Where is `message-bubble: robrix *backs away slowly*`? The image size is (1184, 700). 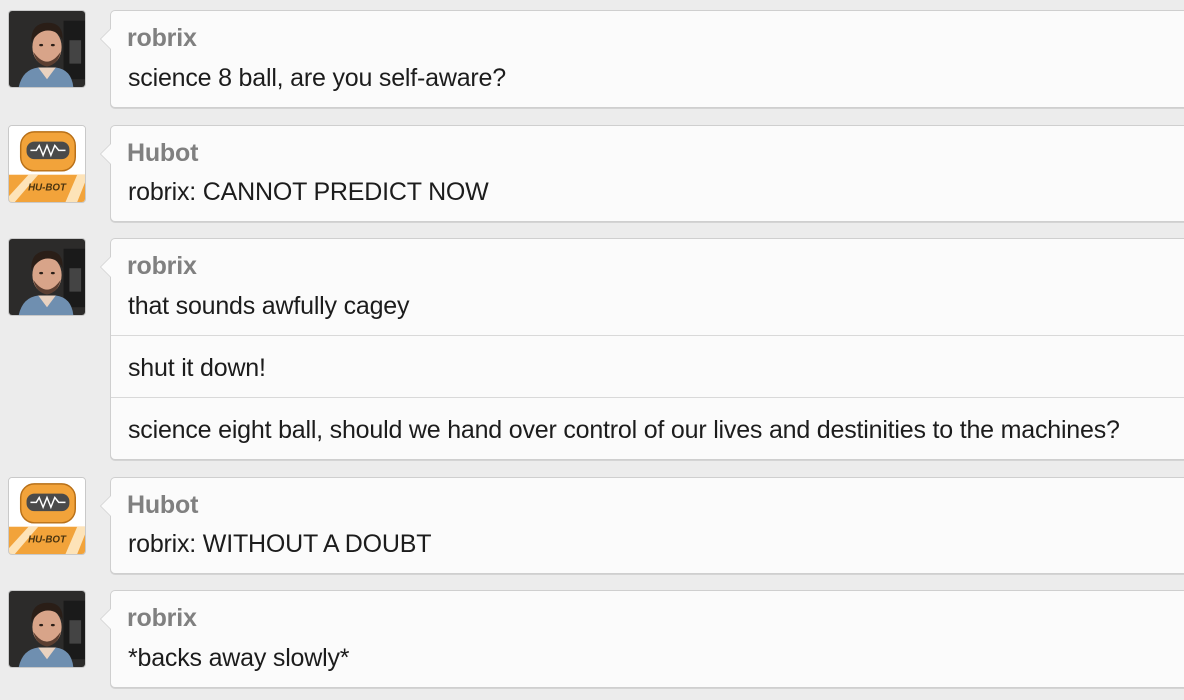
message-bubble: robrix *backs away slowly* is located at coordinates (642, 639).